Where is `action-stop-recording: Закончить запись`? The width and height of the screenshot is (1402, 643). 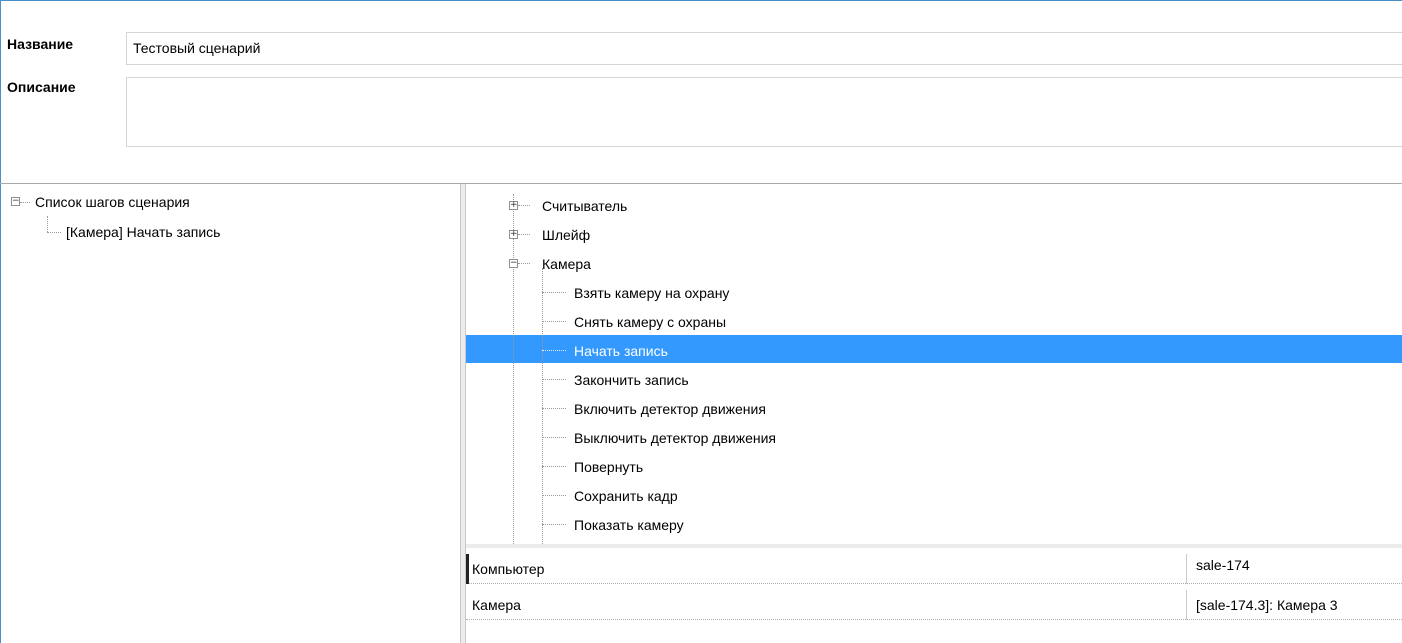 action-stop-recording: Закончить запись is located at coordinates (631, 380).